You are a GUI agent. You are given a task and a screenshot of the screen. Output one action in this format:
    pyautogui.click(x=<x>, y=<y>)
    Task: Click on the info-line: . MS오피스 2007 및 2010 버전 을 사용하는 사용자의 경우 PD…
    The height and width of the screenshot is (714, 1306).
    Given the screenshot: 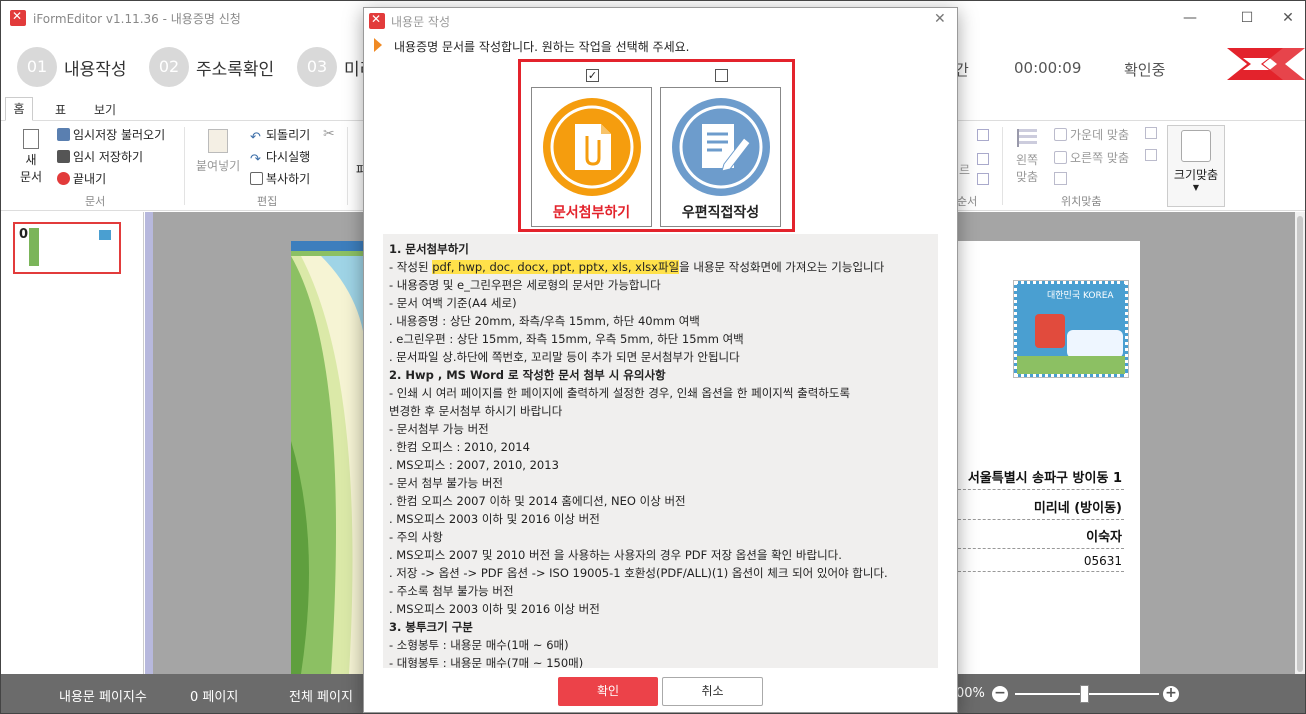 What is the action you would take?
    pyautogui.click(x=615, y=555)
    